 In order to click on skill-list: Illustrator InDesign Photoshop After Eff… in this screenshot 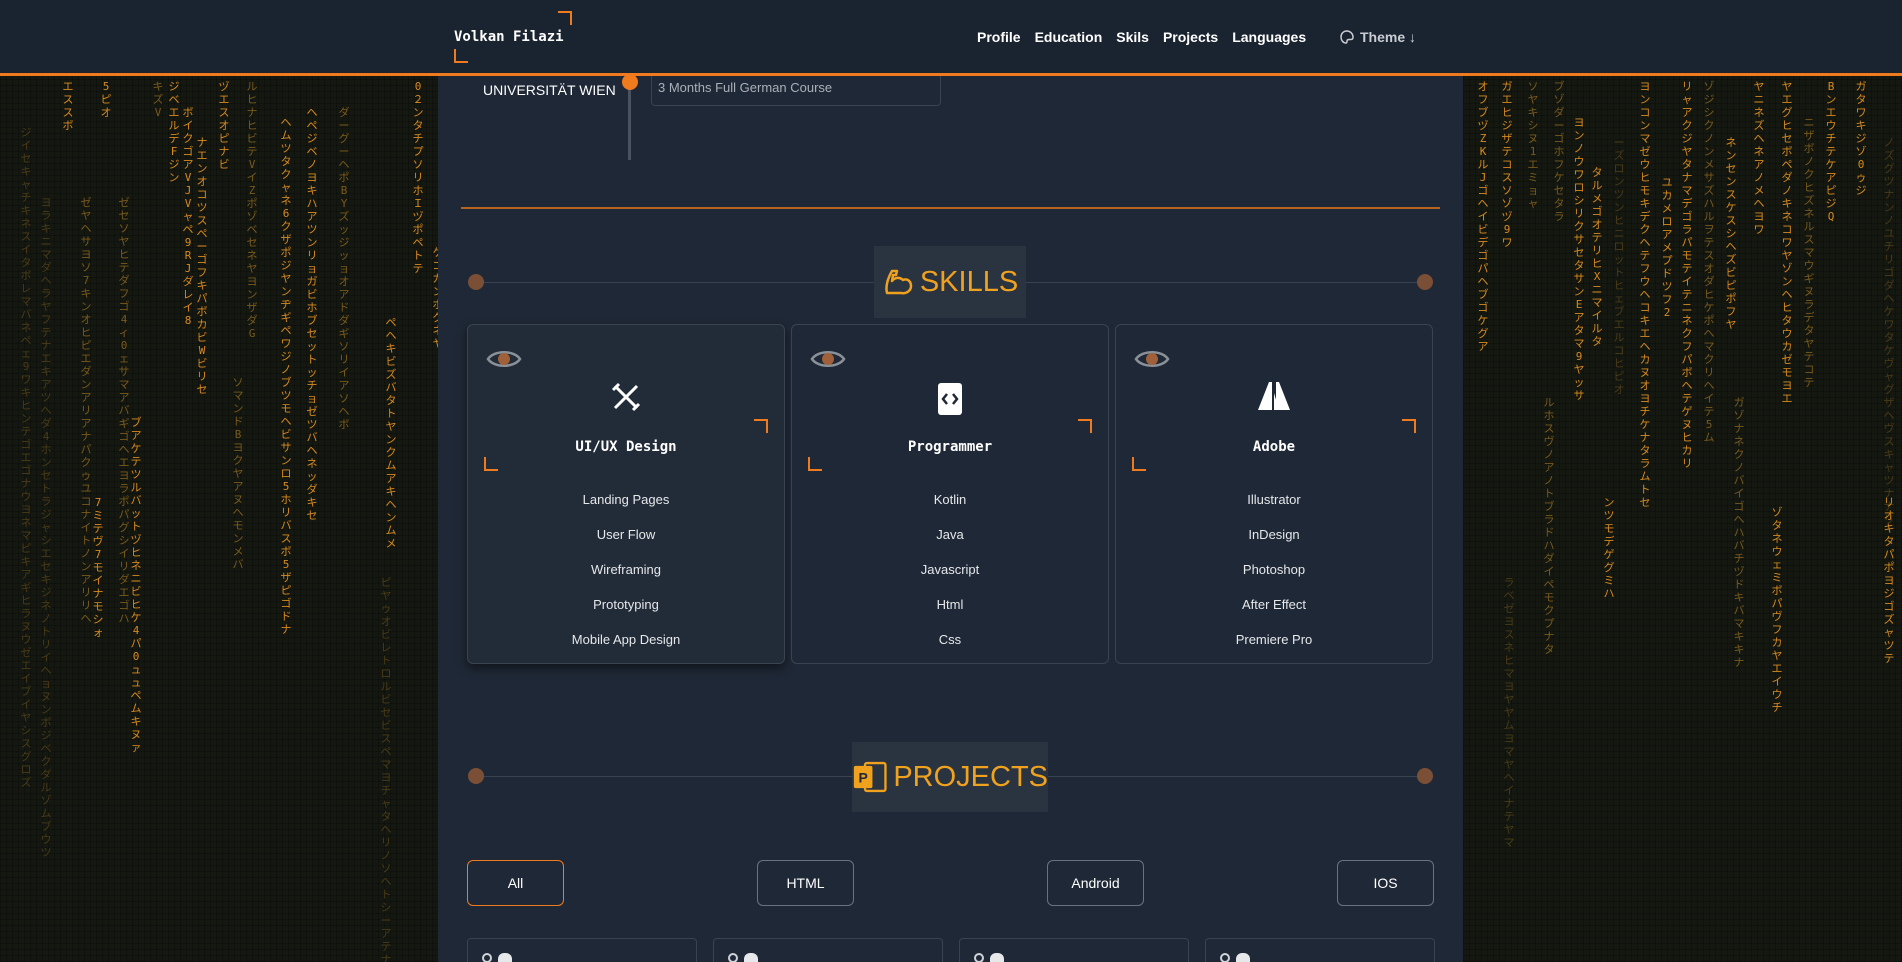, I will do `click(1274, 578)`.